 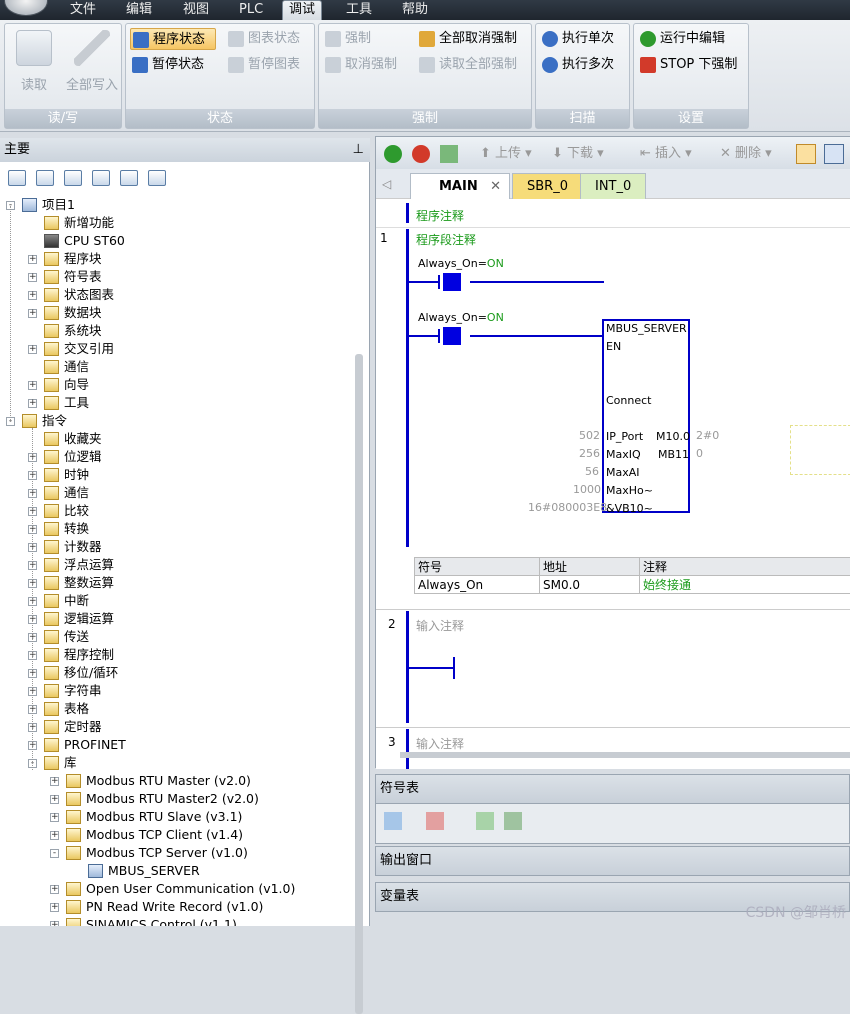 What do you see at coordinates (101, 178) in the screenshot?
I see `page-icon` at bounding box center [101, 178].